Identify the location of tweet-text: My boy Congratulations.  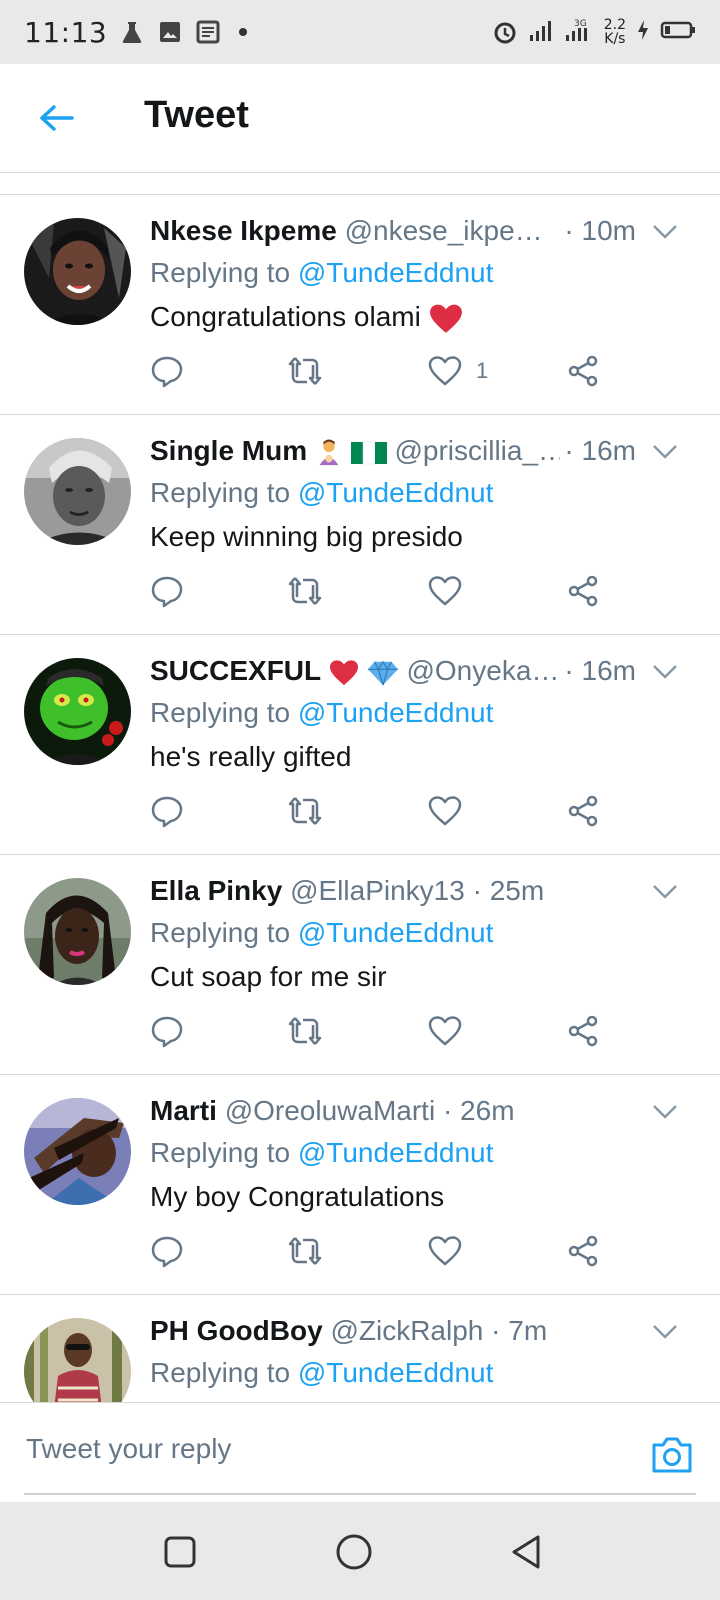
(297, 1196).